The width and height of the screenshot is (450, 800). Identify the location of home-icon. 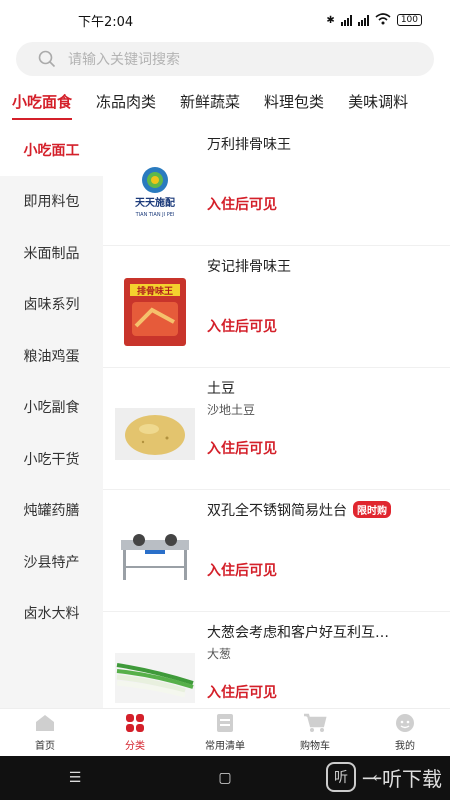
(45, 723).